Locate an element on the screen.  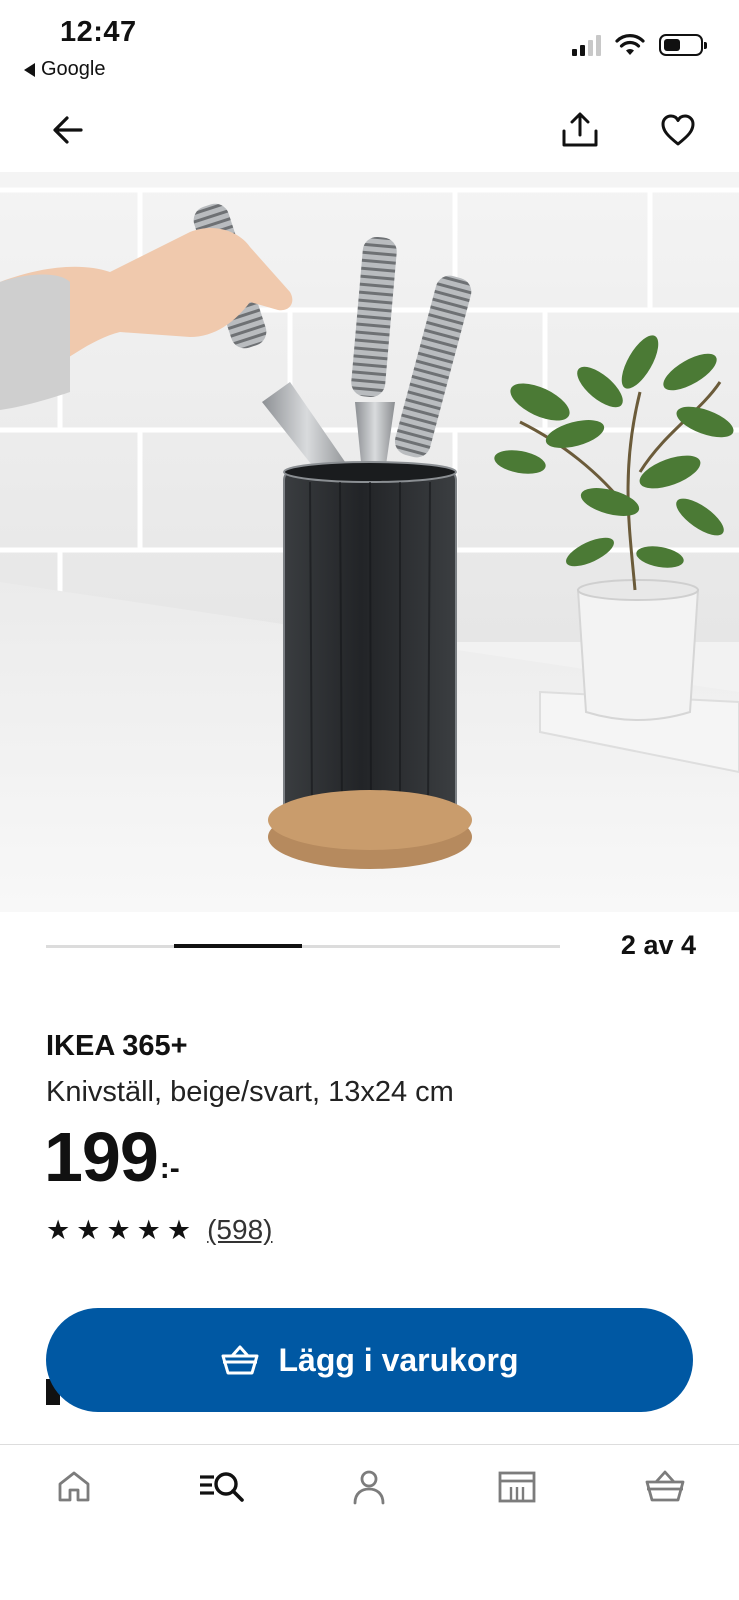
back-button is located at coordinates (68, 130).